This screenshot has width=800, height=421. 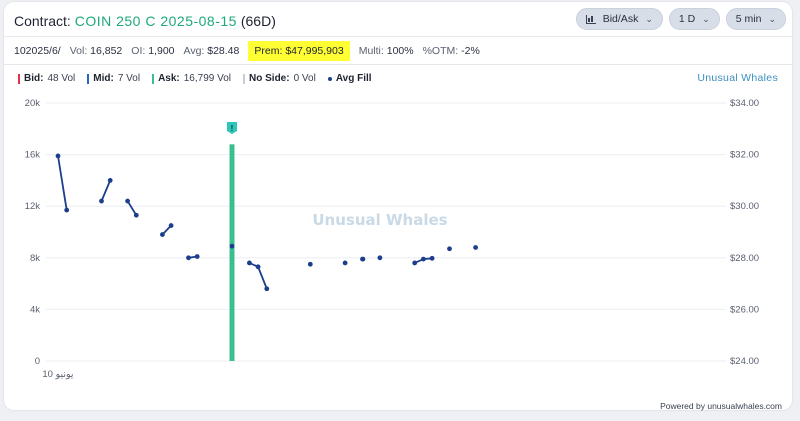 I want to click on watermark: Unusual Whales, so click(x=379, y=220).